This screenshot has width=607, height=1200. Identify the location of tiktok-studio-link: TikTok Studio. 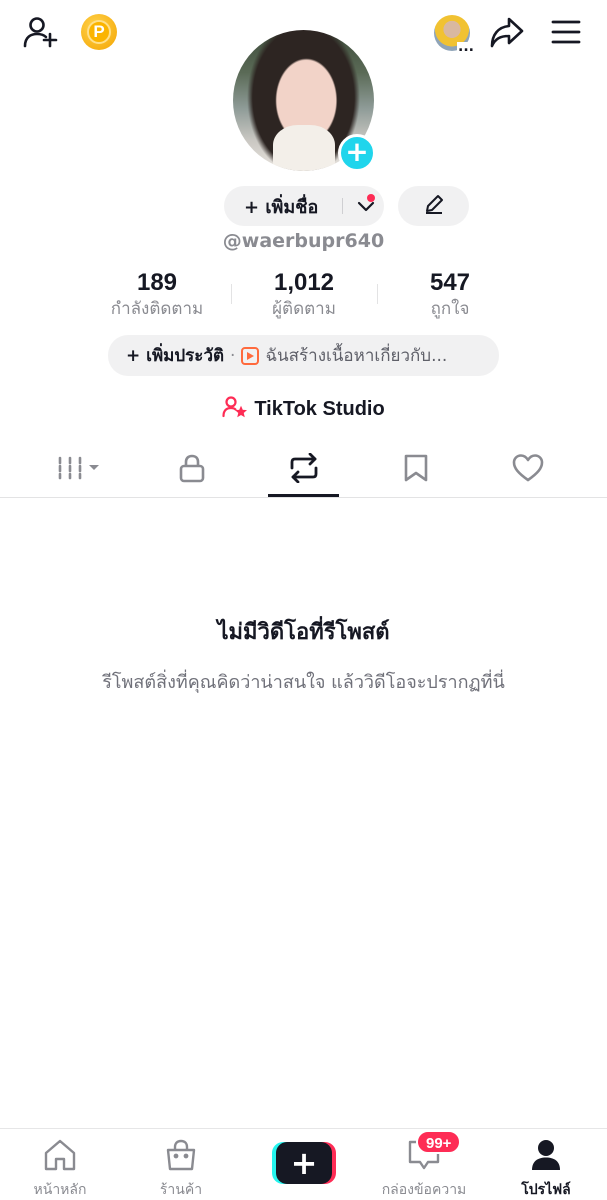
(303, 409).